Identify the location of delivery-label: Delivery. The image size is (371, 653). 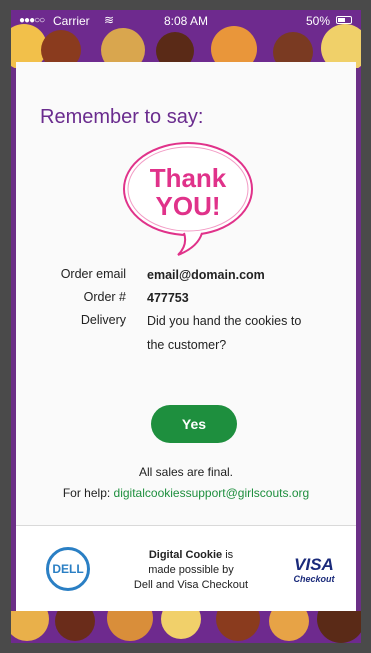
(103, 320).